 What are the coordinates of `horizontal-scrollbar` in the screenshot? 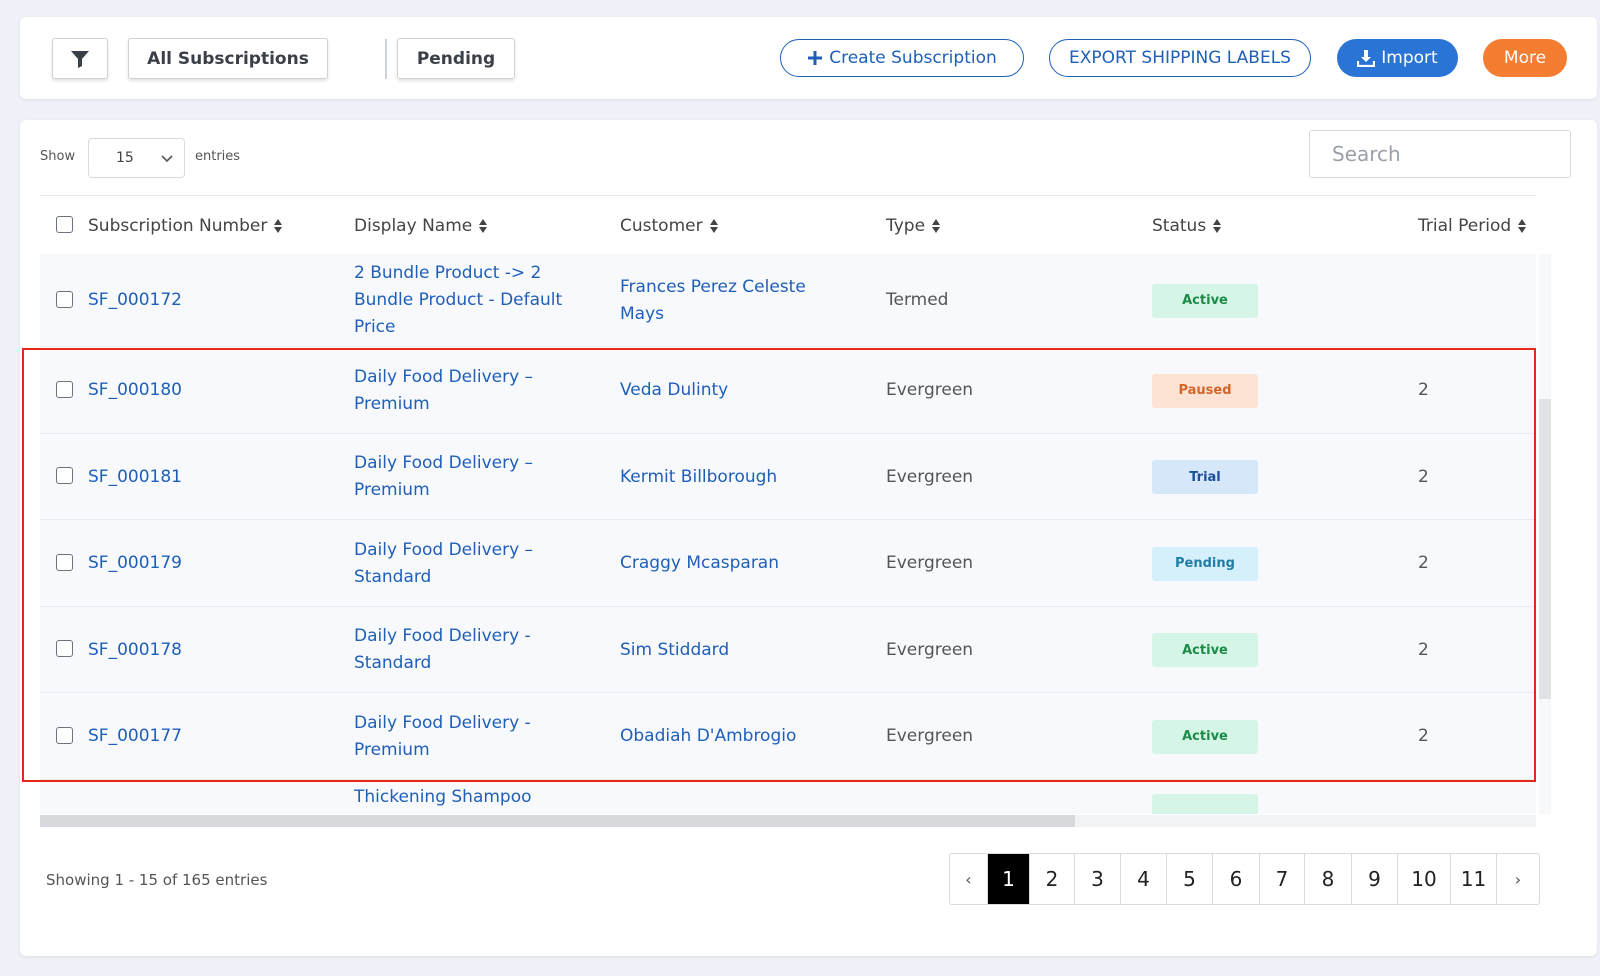 It's located at (788, 821).